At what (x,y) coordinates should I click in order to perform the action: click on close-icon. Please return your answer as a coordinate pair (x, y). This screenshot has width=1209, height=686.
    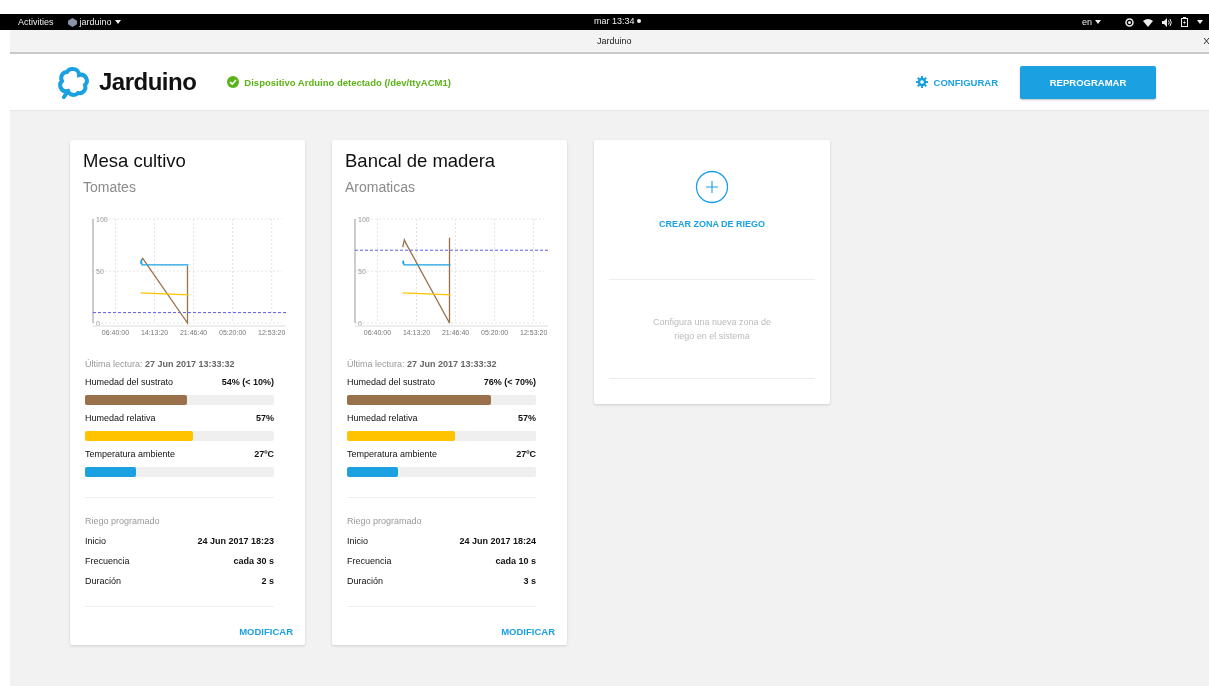
    Looking at the image, I should click on (1206, 41).